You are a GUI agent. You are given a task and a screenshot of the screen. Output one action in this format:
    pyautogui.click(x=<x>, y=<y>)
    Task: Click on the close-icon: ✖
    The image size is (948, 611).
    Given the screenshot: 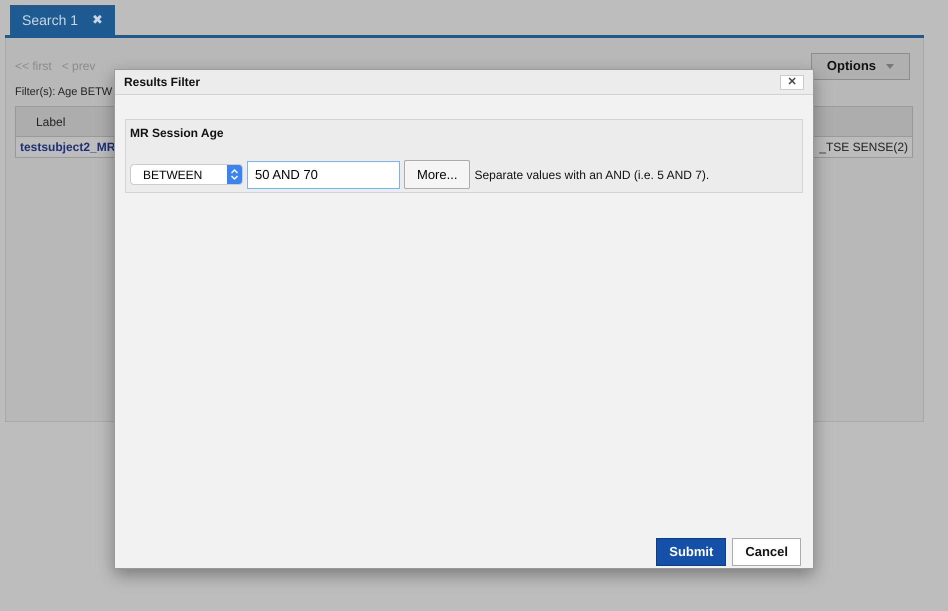 What is the action you would take?
    pyautogui.click(x=98, y=20)
    